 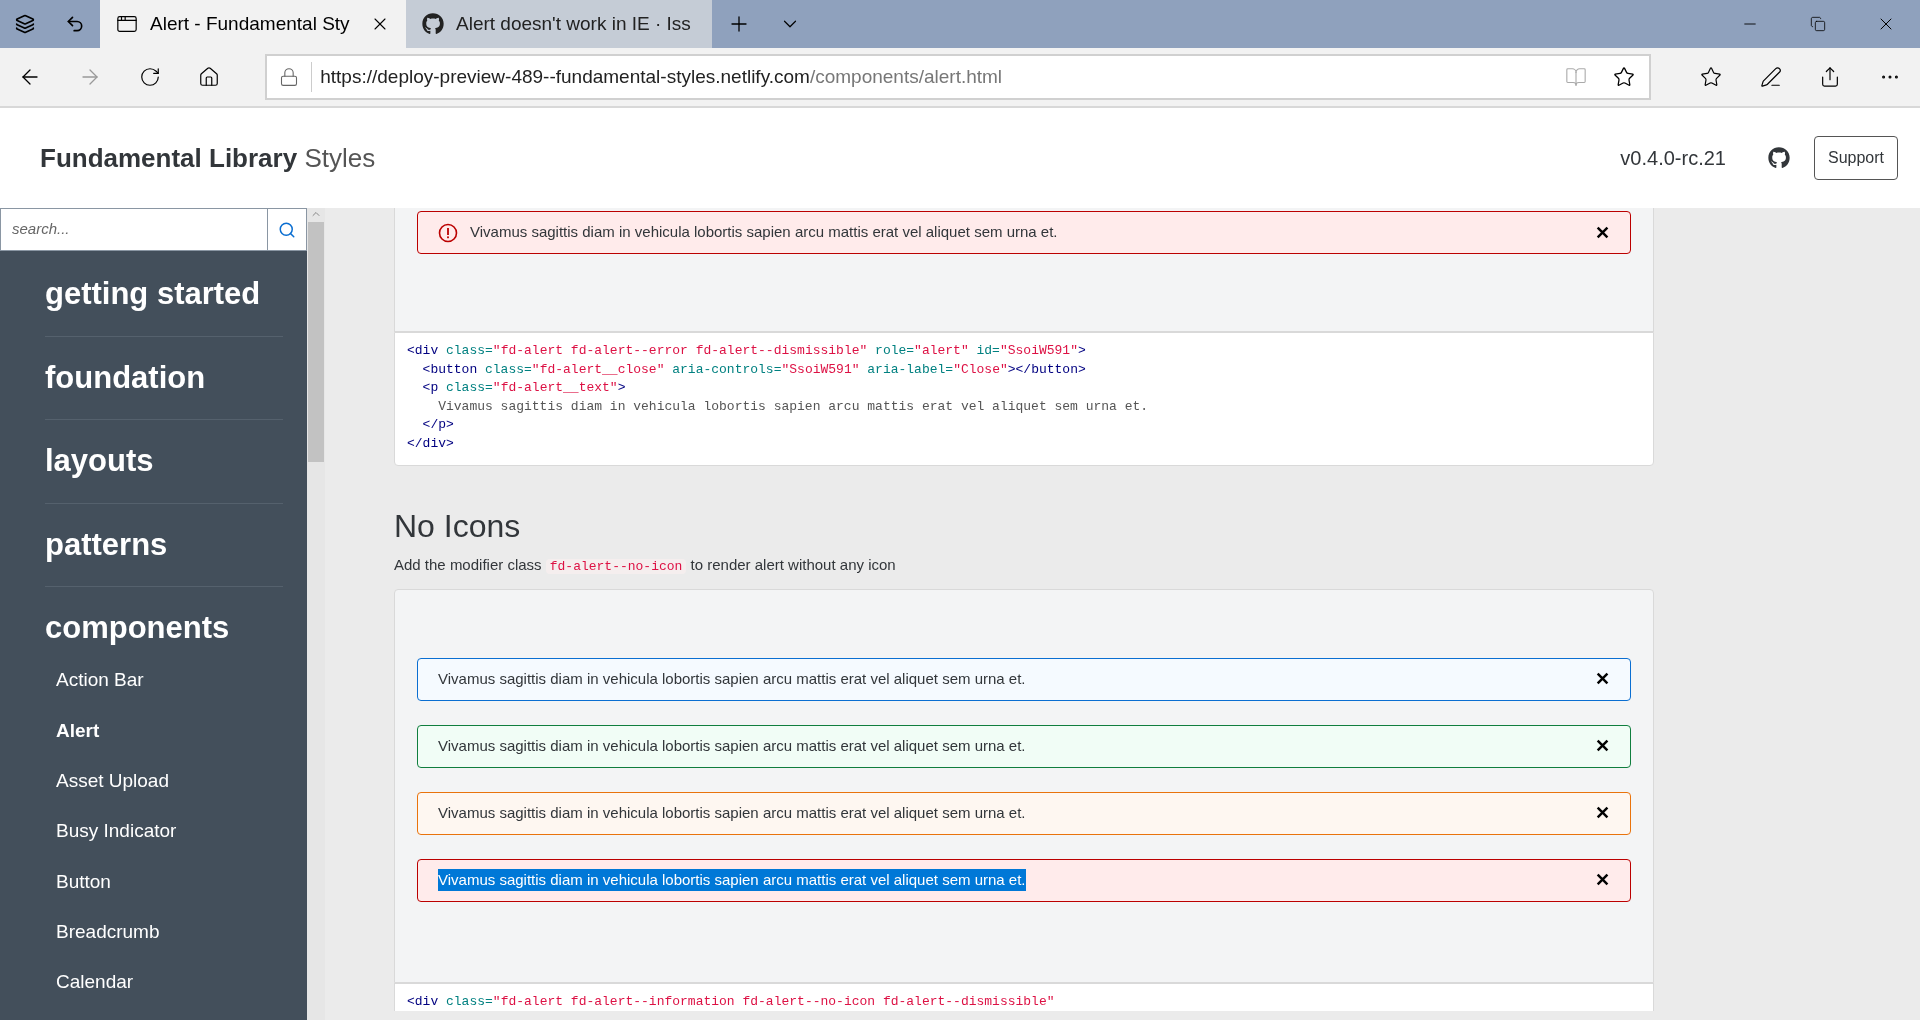 I want to click on support-button: Support, so click(x=1855, y=158).